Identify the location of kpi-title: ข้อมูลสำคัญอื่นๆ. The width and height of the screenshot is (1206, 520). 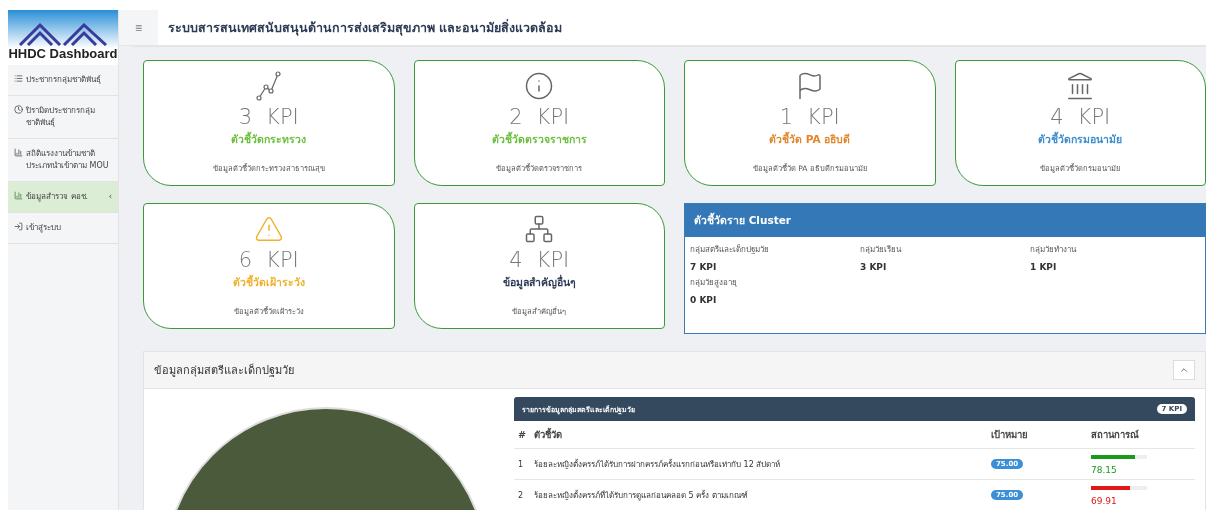
(539, 282).